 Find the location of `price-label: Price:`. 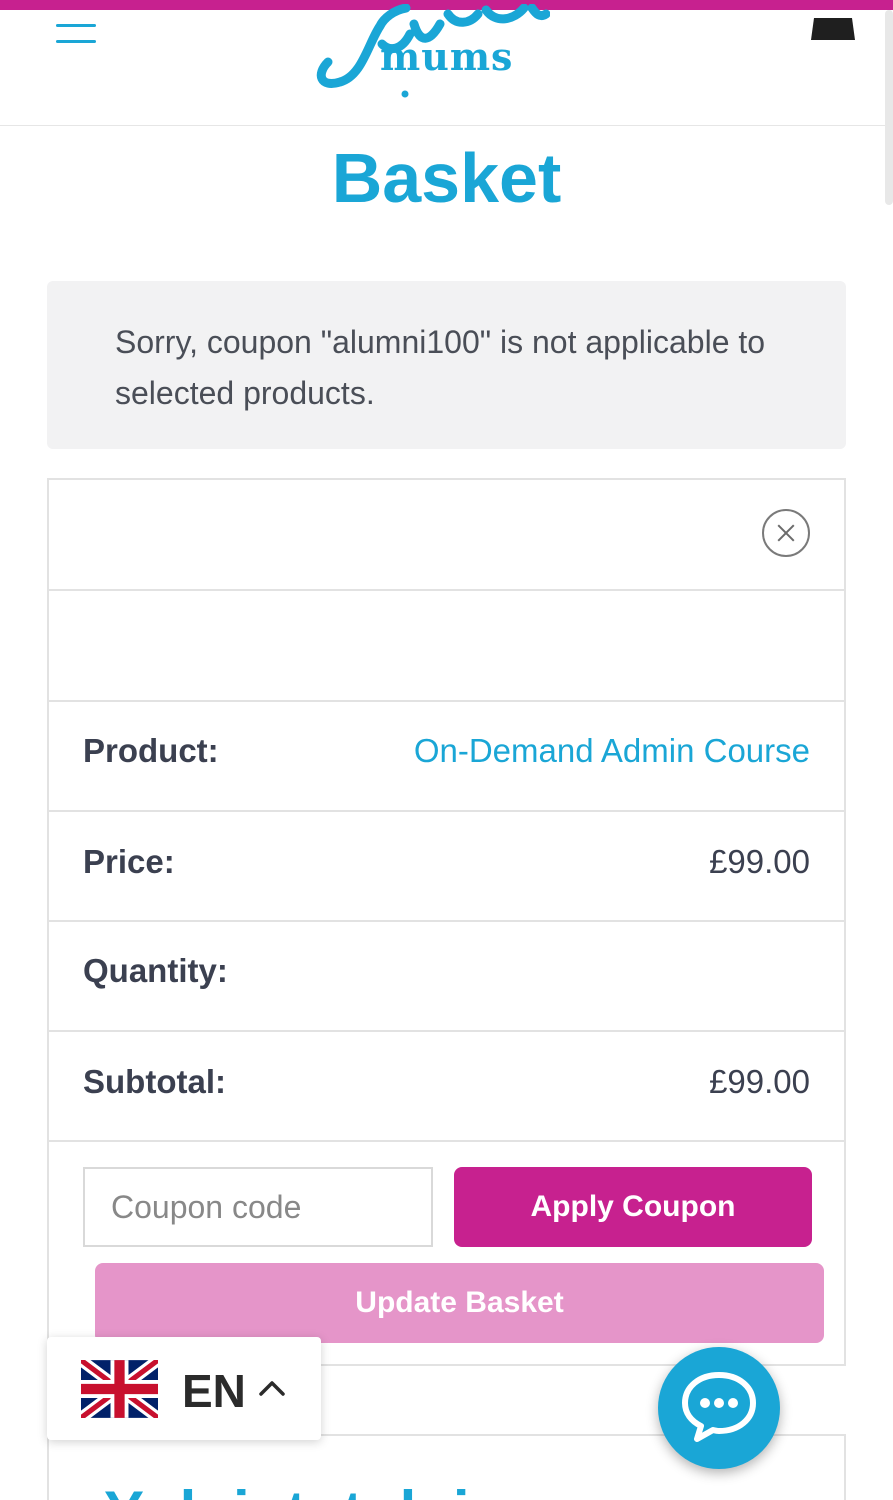

price-label: Price: is located at coordinates (129, 861).